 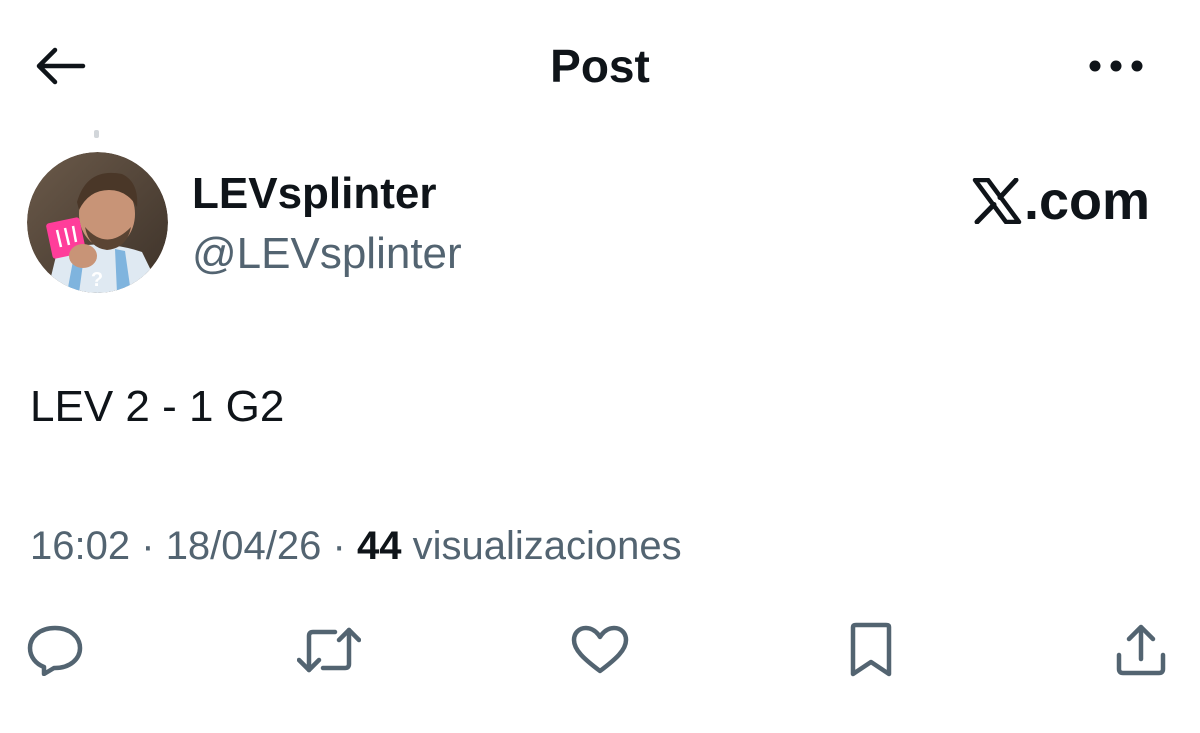 I want to click on reply-button, so click(x=55, y=650).